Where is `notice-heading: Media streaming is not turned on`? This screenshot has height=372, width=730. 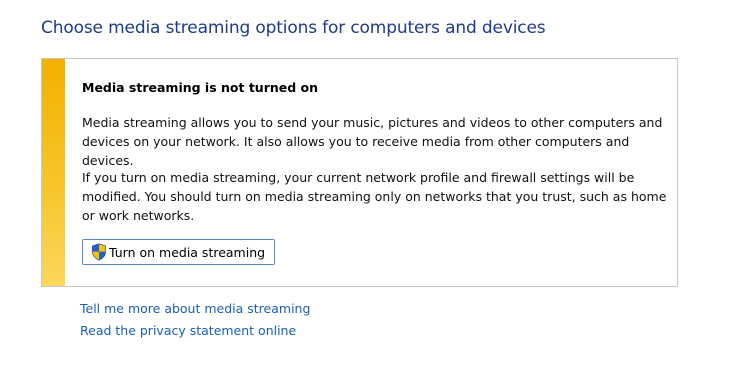
notice-heading: Media streaming is not turned on is located at coordinates (200, 87).